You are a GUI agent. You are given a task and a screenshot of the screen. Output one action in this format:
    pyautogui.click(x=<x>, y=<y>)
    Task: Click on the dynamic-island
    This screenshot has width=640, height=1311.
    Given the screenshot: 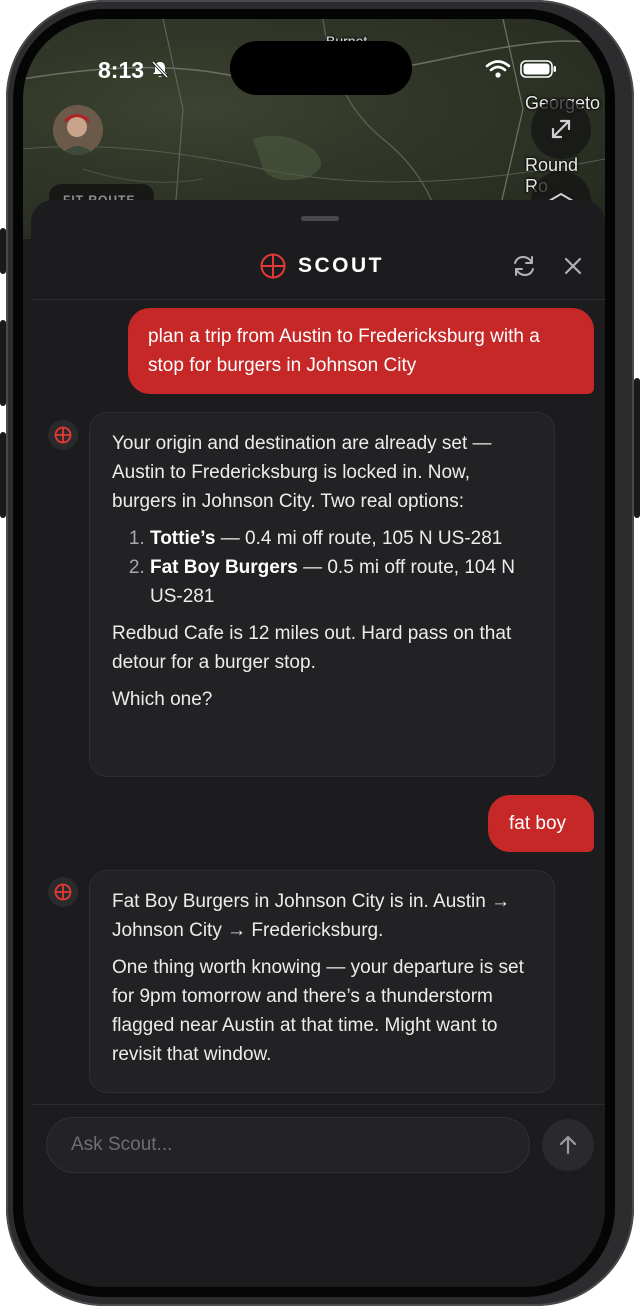 What is the action you would take?
    pyautogui.click(x=321, y=68)
    